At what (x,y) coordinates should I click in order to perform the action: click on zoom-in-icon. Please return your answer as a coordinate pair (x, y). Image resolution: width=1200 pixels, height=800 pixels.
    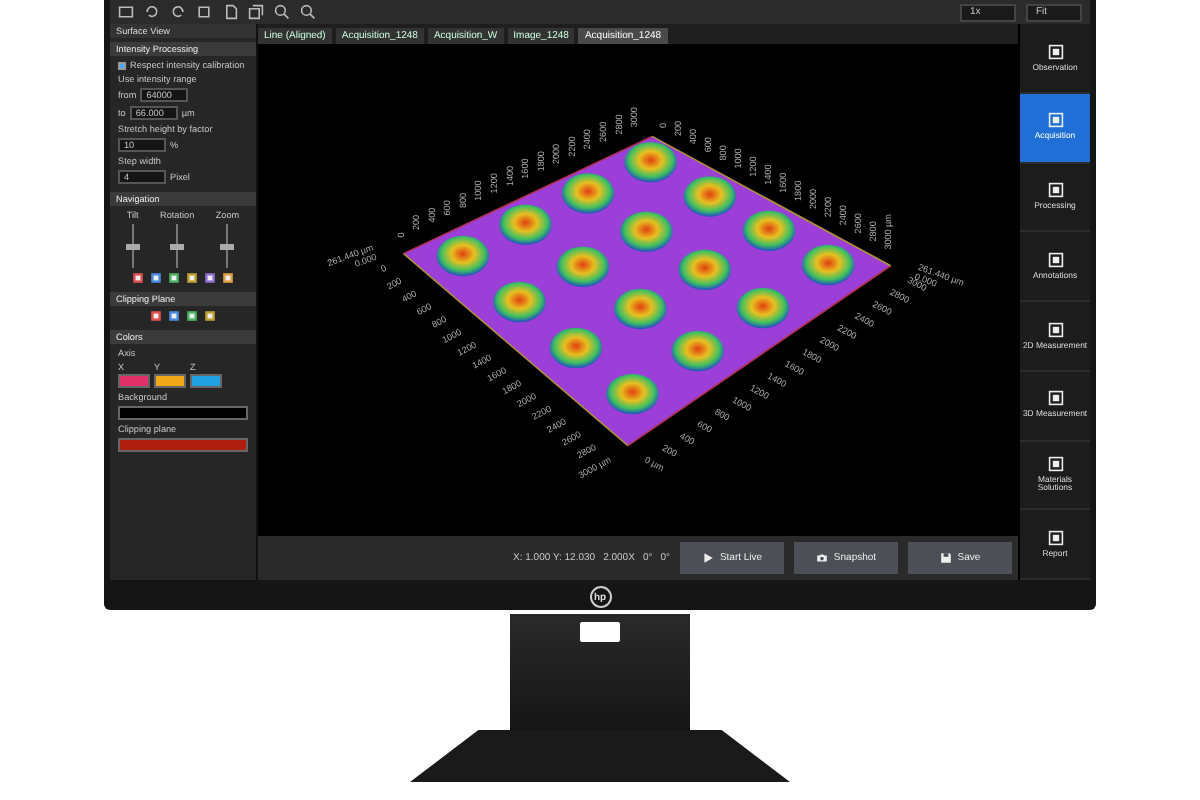
    Looking at the image, I should click on (308, 12).